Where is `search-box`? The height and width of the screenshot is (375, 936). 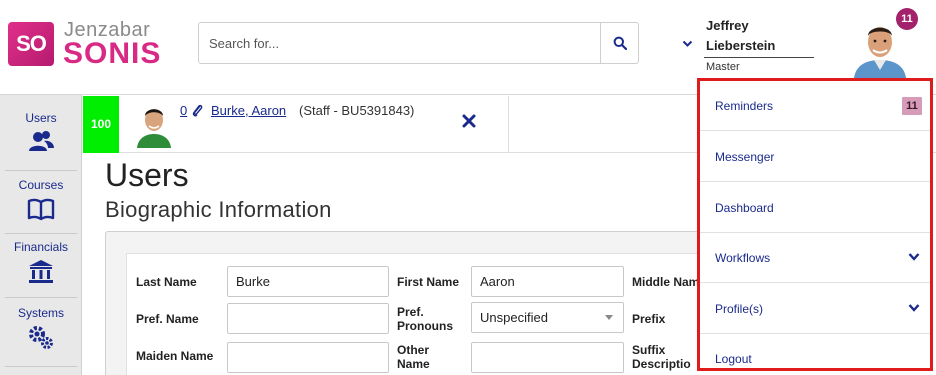
search-box is located at coordinates (418, 43).